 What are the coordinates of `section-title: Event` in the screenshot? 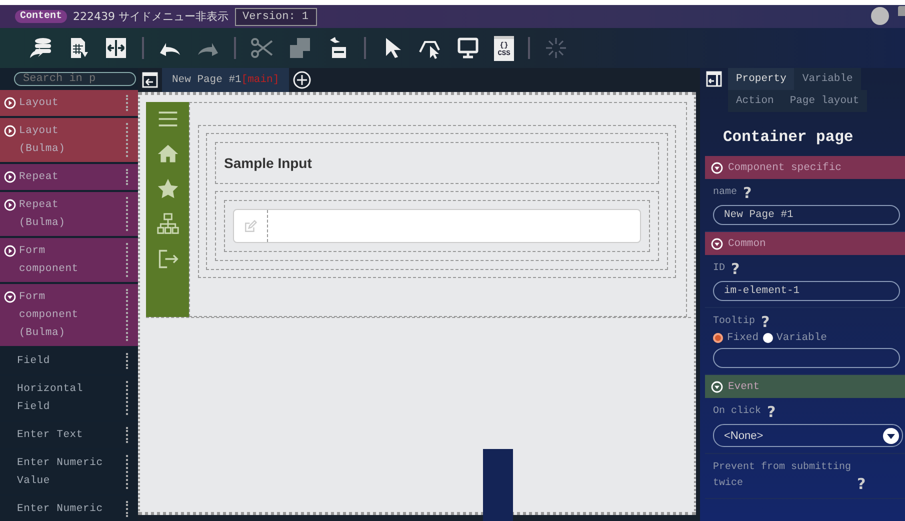 It's located at (744, 386).